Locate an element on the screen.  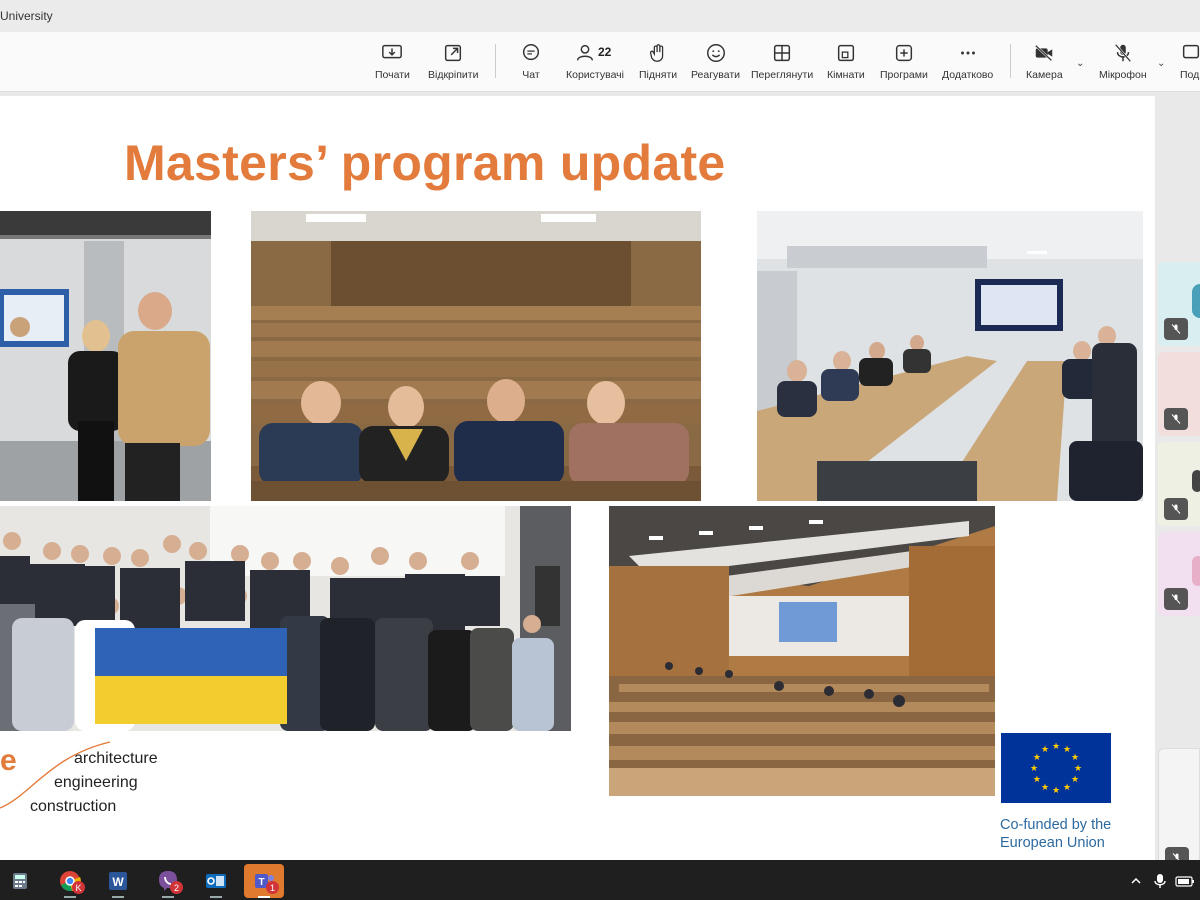
logo-line-architecture: architecture is located at coordinates (116, 758).